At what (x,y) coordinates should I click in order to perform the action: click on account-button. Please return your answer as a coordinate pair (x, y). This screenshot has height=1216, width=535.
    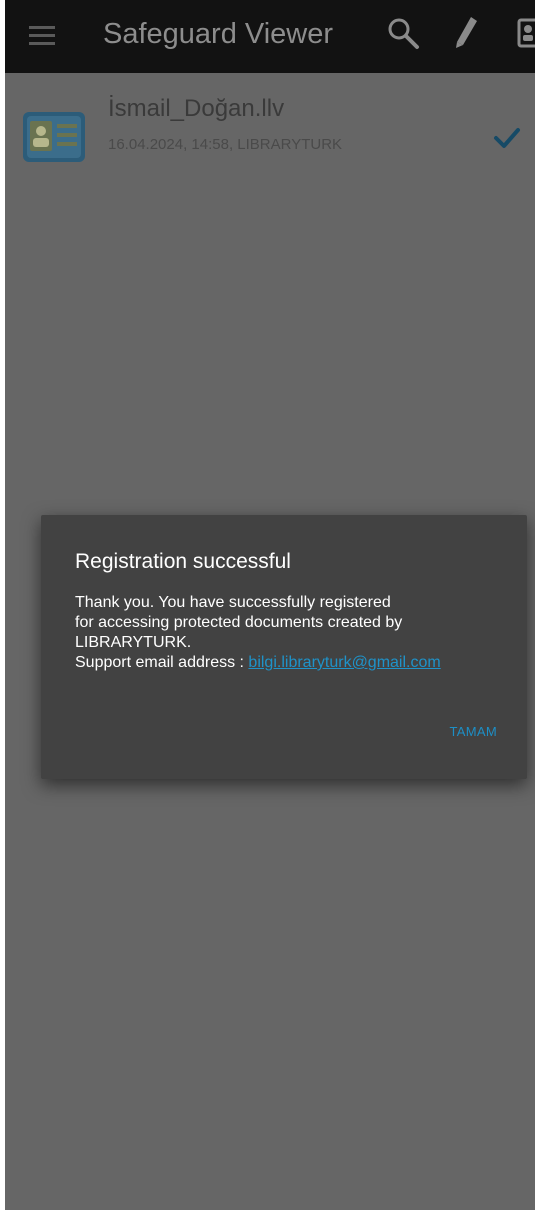
    Looking at the image, I should click on (526, 33).